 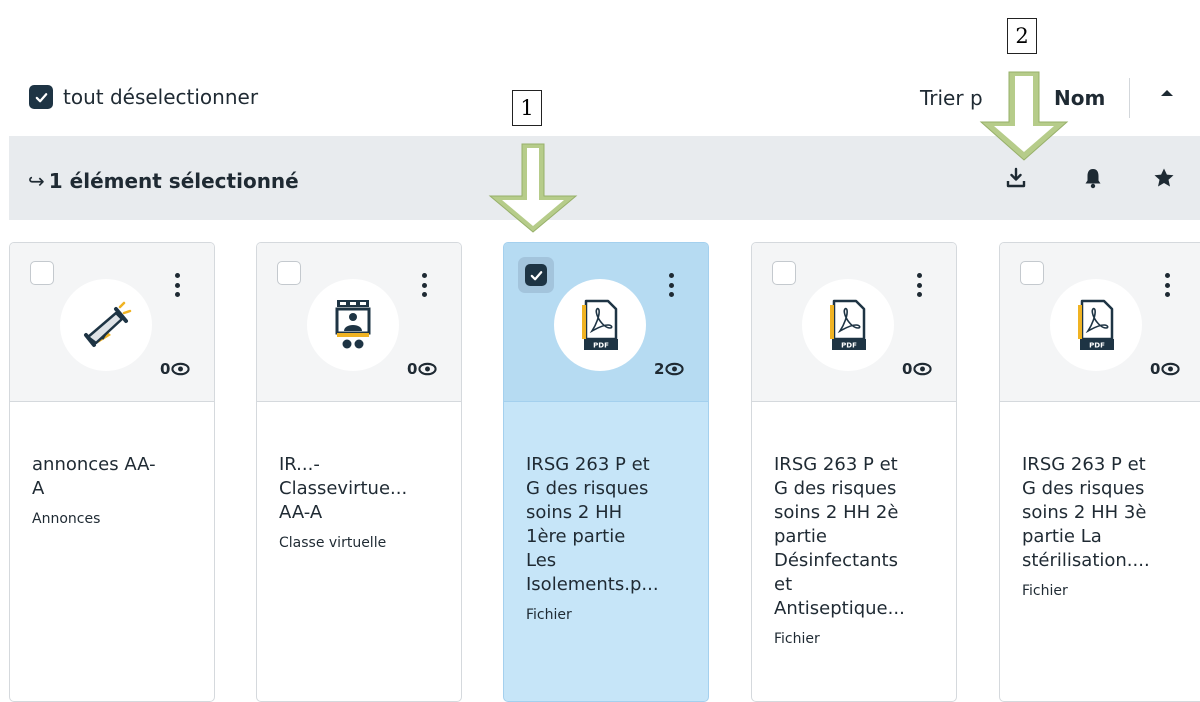 What do you see at coordinates (333, 543) in the screenshot?
I see `card-type-label: Classe virtuelle` at bounding box center [333, 543].